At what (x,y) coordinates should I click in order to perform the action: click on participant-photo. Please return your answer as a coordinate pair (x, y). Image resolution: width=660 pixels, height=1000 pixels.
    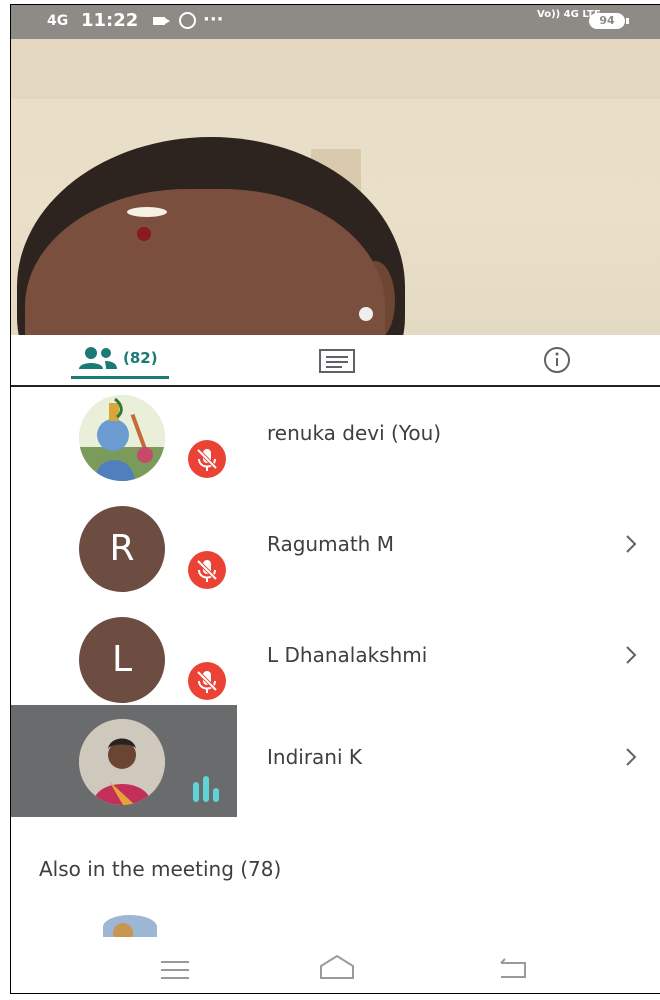
    Looking at the image, I should click on (122, 762).